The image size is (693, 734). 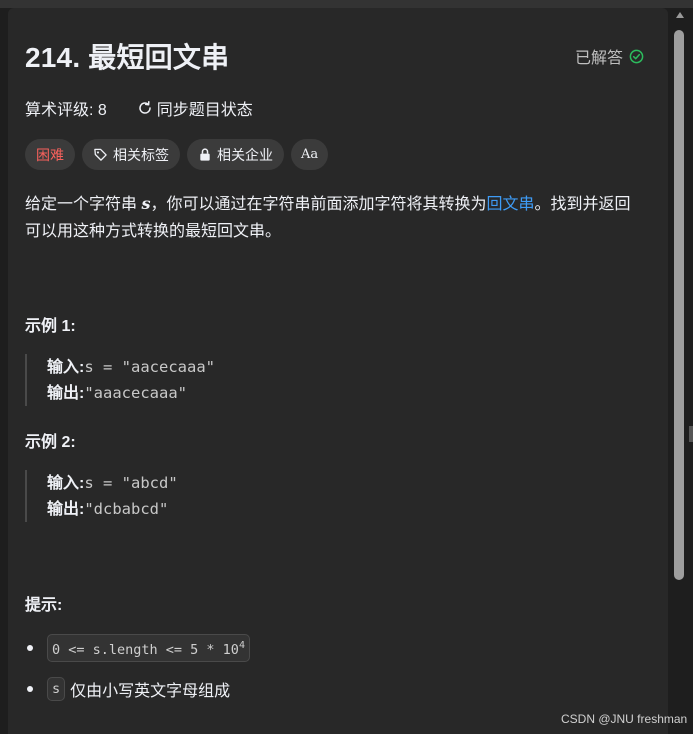 I want to click on scrollbar-thumb, so click(x=679, y=305).